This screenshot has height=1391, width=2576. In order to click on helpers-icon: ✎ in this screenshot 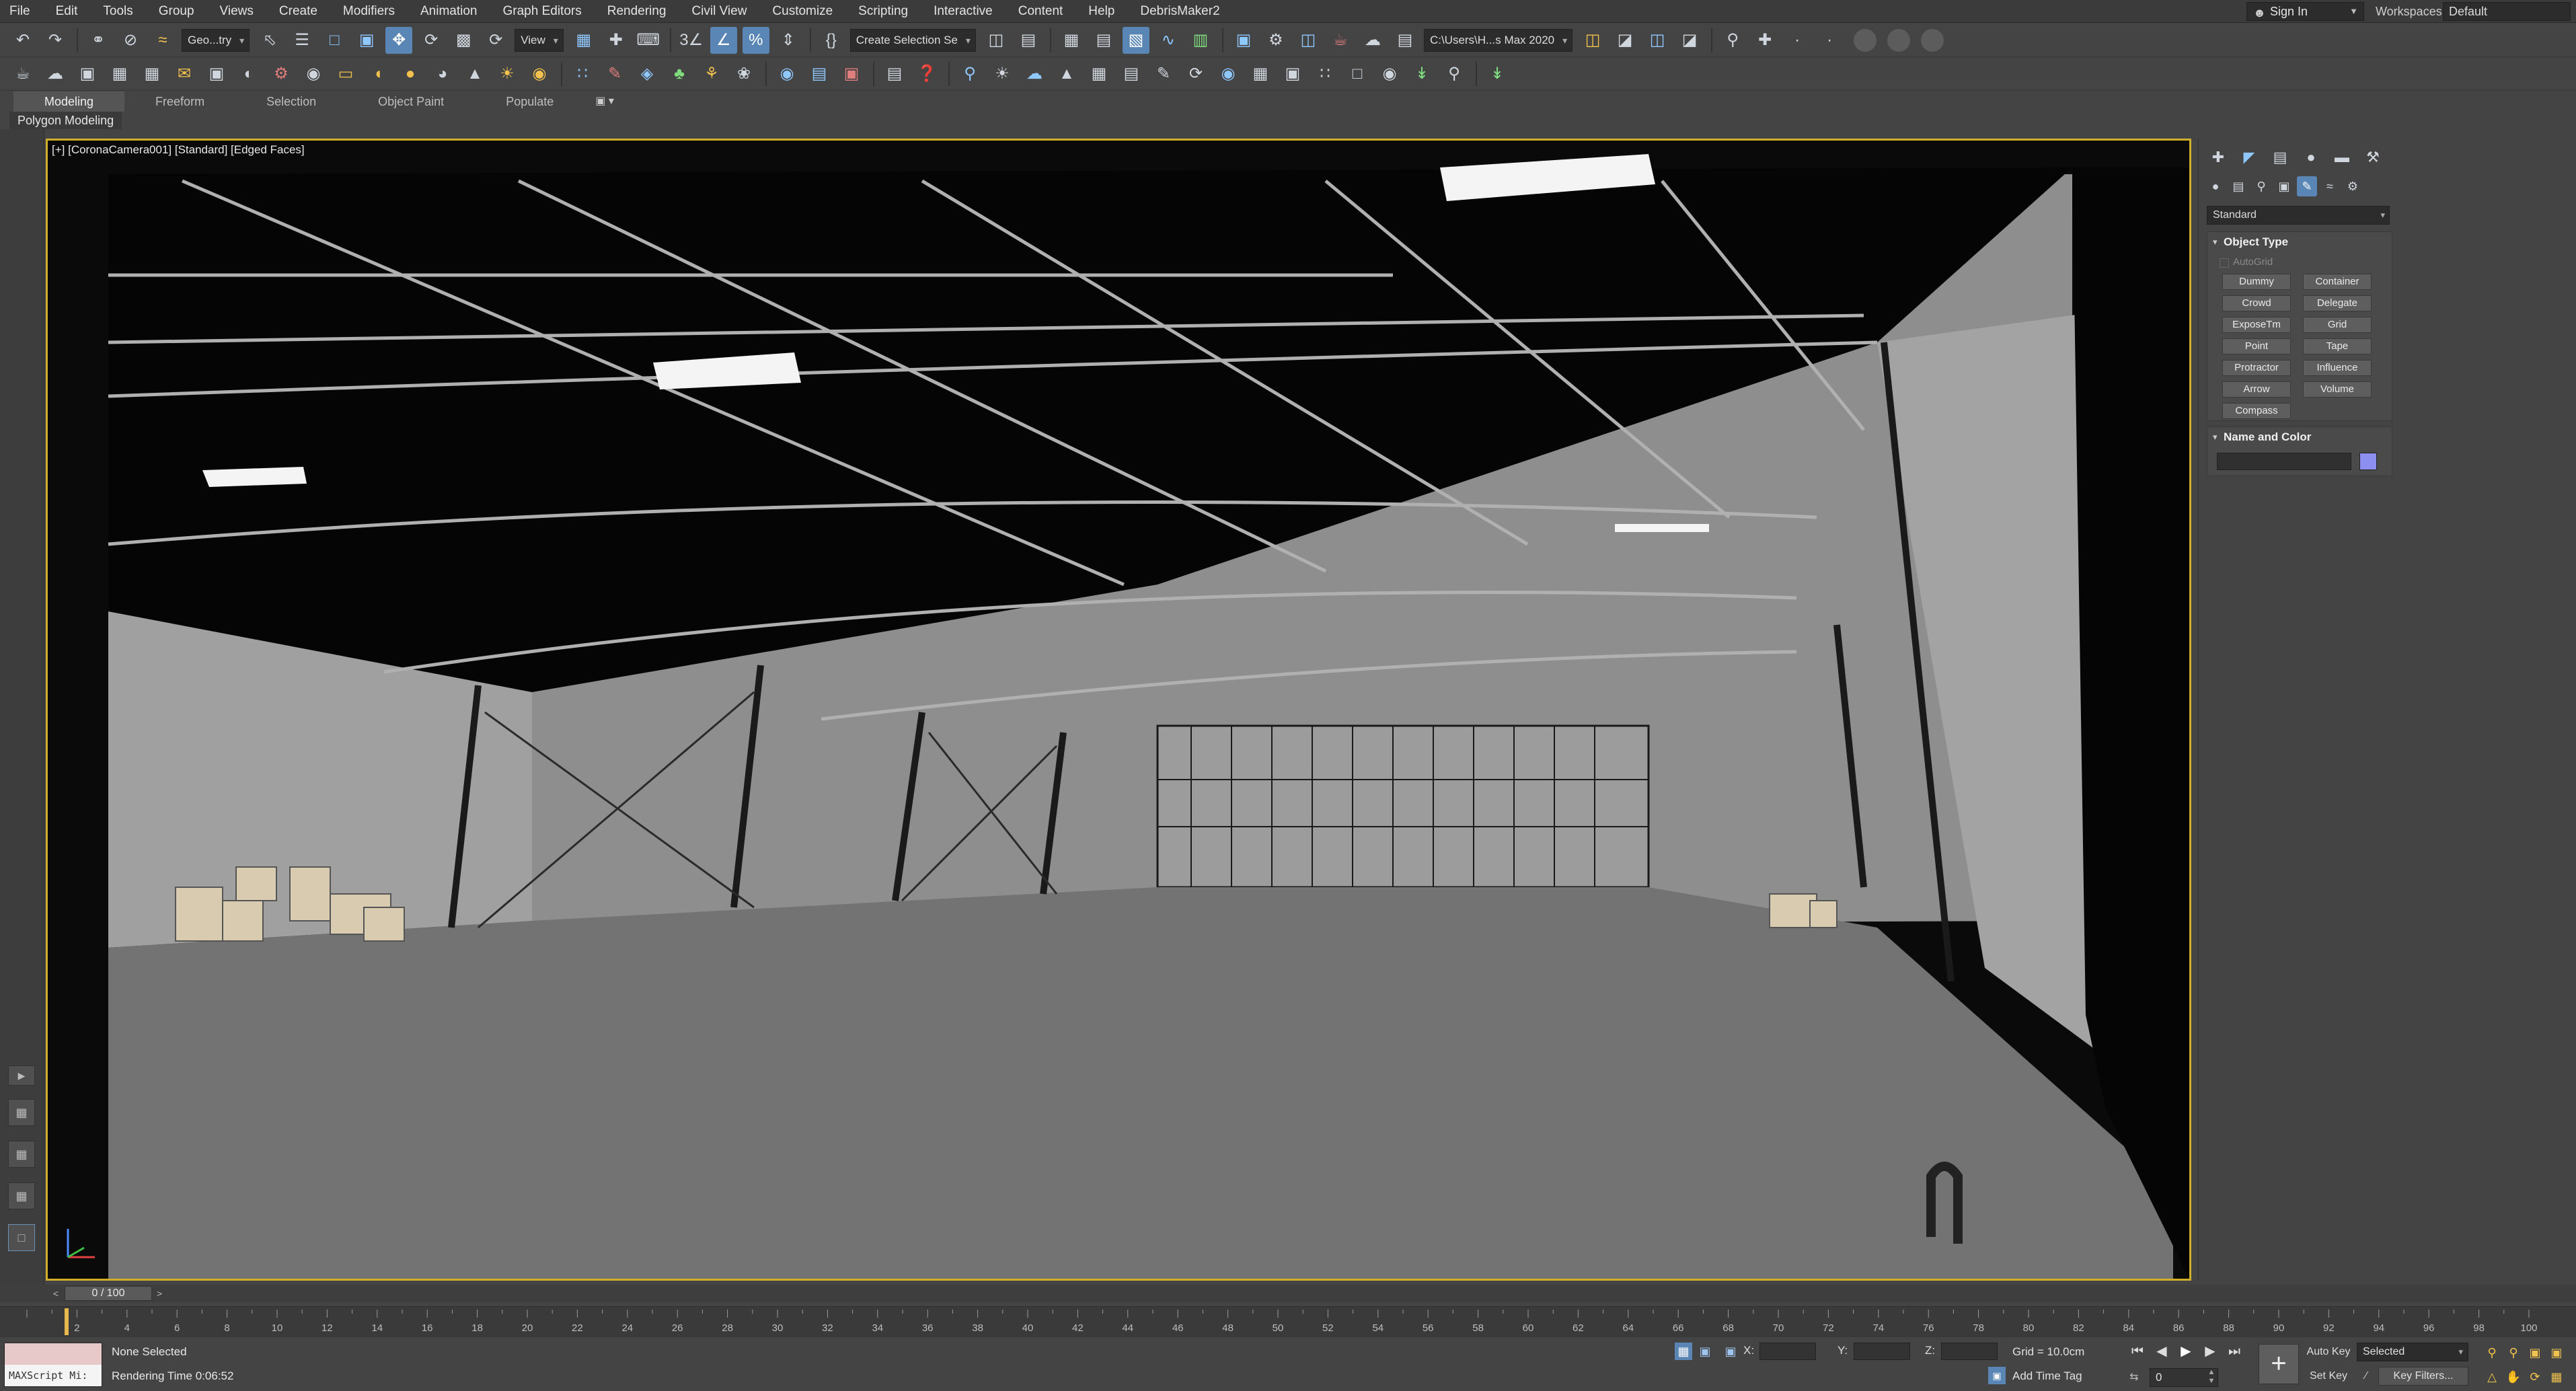, I will do `click(2307, 186)`.